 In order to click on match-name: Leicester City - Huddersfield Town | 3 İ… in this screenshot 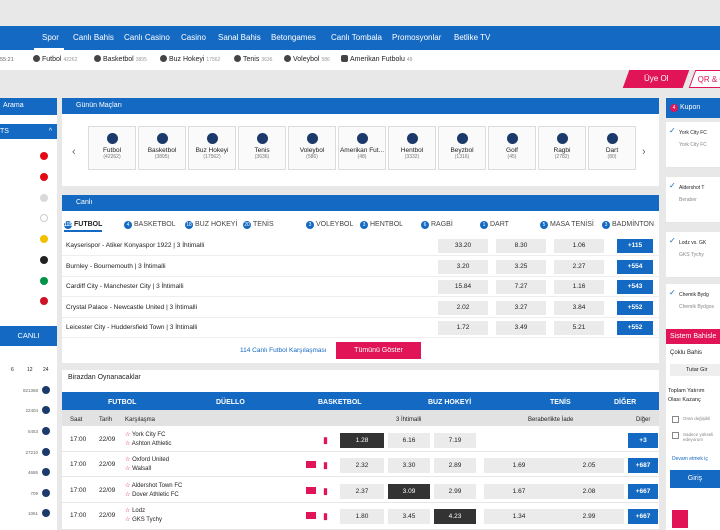, I will do `click(131, 328)`.